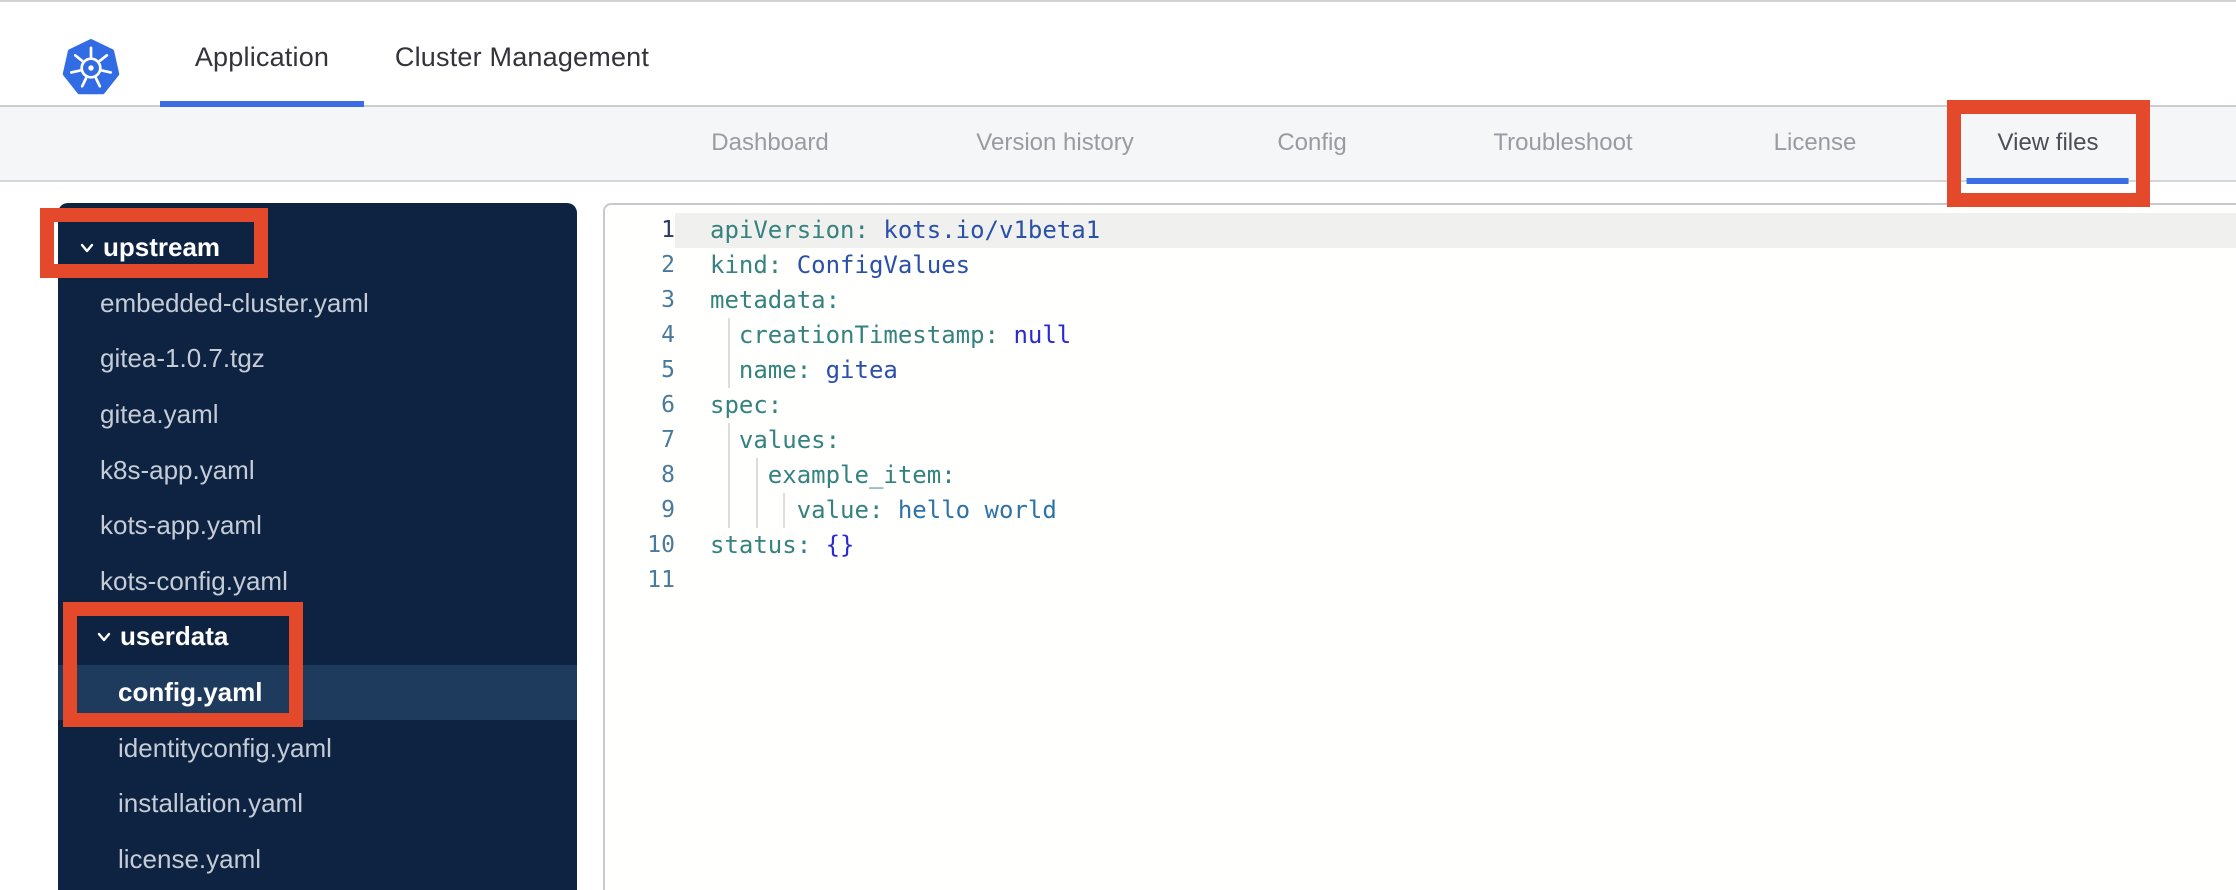 This screenshot has width=2236, height=890. Describe the element at coordinates (1455, 510) in the screenshot. I see `line-content: value: hello world` at that location.